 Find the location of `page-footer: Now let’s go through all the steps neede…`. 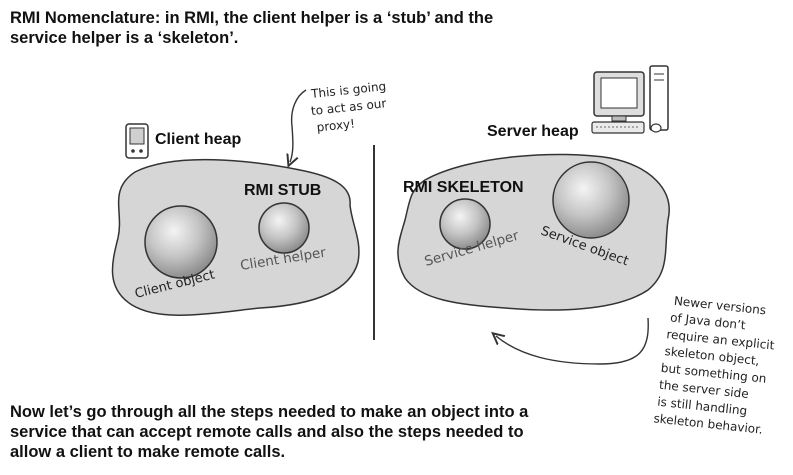

page-footer: Now let’s go through all the steps neede… is located at coordinates (330, 432).